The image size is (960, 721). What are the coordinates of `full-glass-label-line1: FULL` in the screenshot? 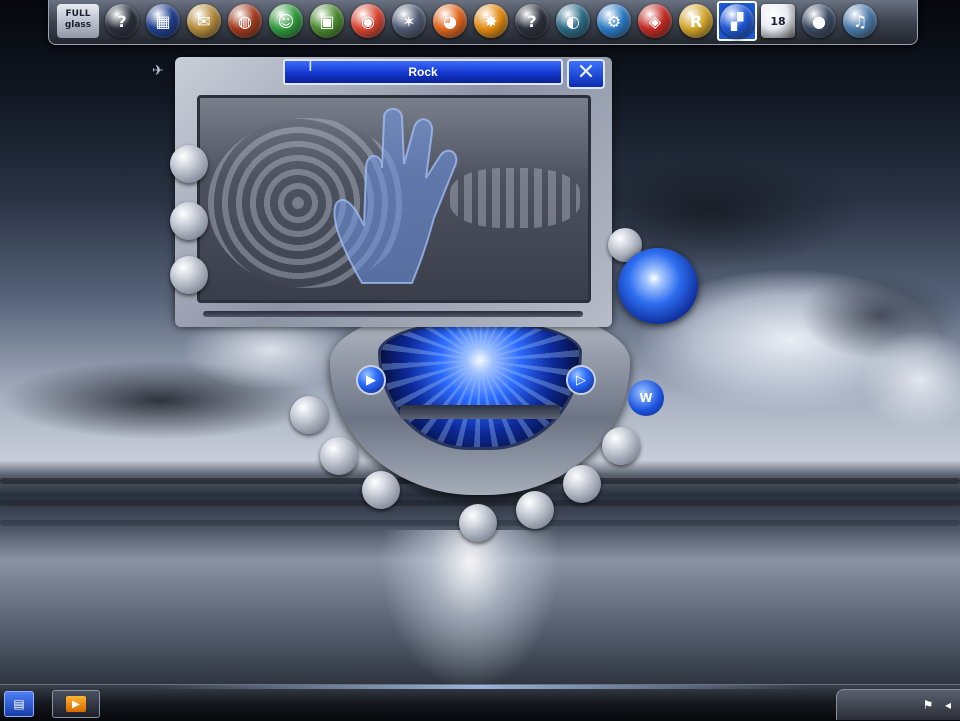 It's located at (78, 14).